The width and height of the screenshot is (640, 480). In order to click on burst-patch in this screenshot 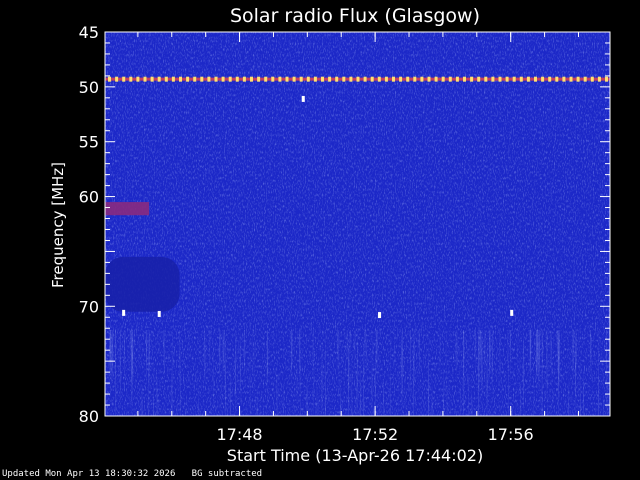, I will do `click(127, 209)`.